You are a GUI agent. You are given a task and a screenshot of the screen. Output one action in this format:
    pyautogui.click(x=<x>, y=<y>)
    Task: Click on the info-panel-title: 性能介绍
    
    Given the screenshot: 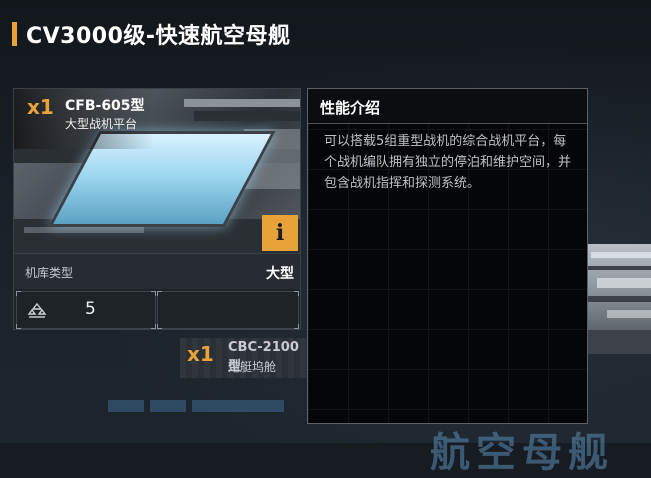 What is the action you would take?
    pyautogui.click(x=350, y=108)
    